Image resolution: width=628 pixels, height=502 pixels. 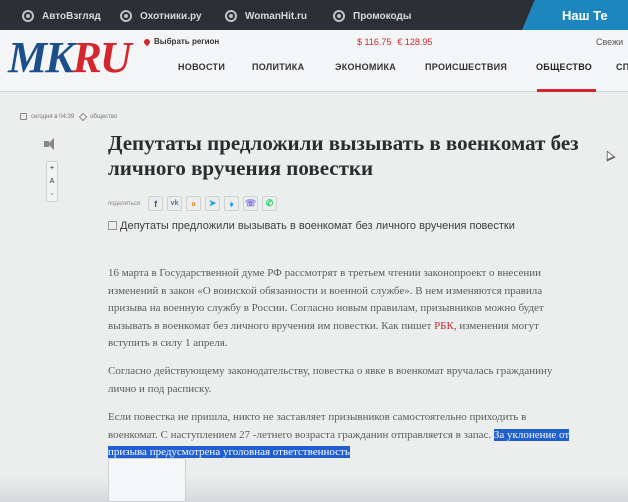 I want to click on font-increase-button: +, so click(x=52, y=168).